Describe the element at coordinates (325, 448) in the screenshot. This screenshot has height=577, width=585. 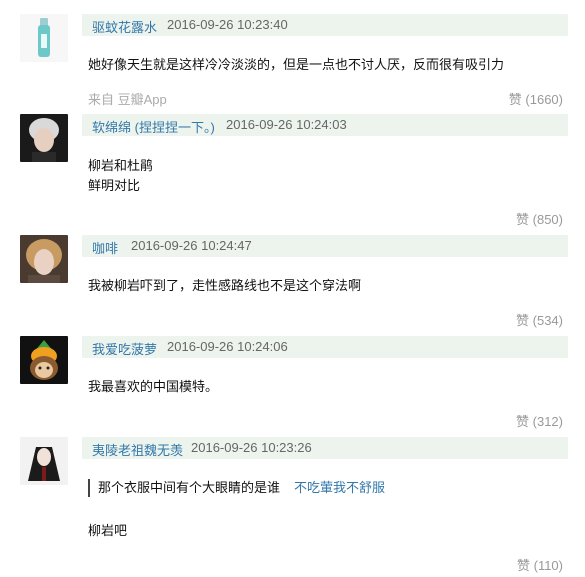
I see `comment-header: 夷陵老祖魏无羡 2016-09-26 10:23:26` at that location.